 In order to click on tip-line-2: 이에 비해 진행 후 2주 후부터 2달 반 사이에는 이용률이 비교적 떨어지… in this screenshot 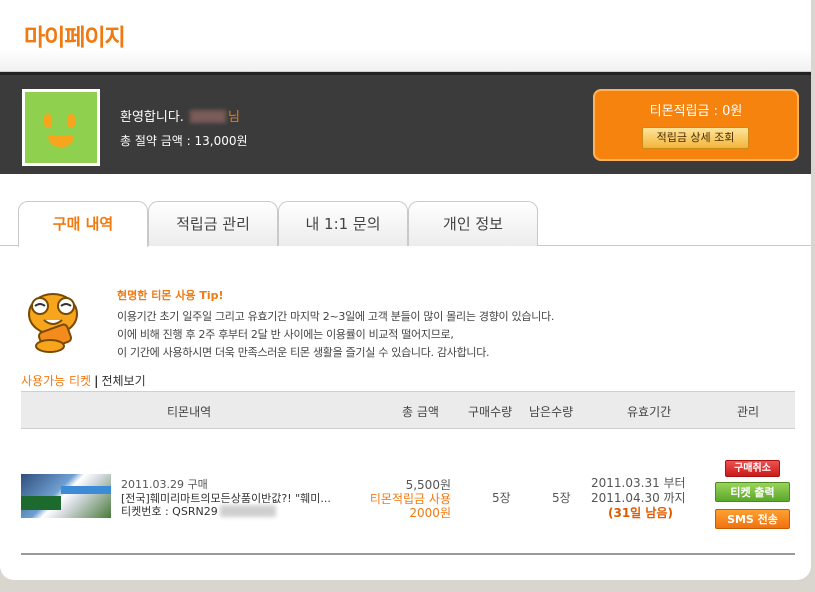, I will do `click(285, 334)`.